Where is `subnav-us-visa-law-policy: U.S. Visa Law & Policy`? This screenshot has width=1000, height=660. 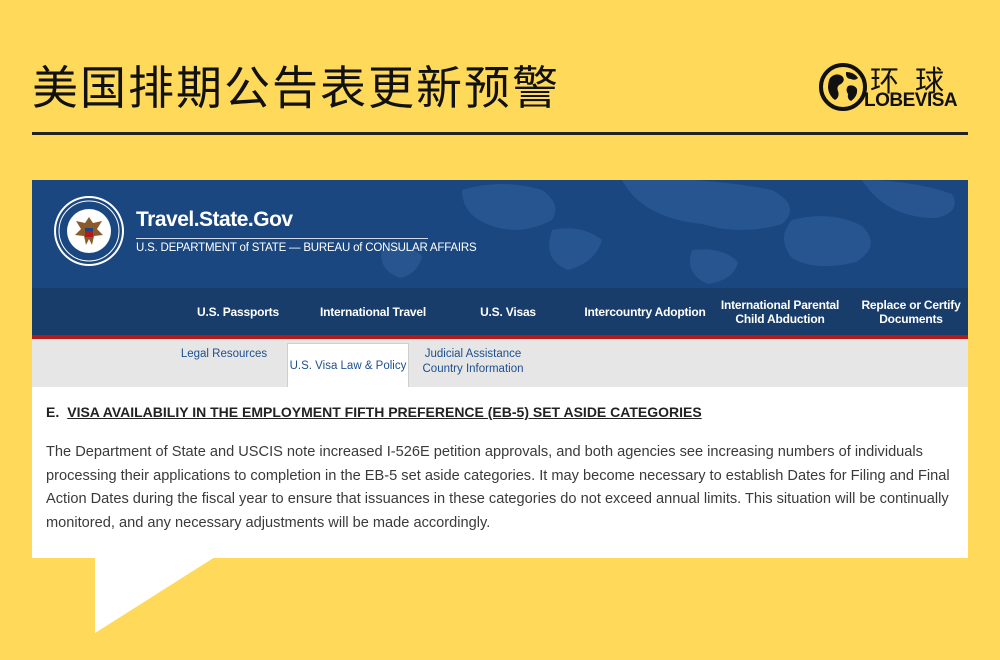
subnav-us-visa-law-policy: U.S. Visa Law & Policy is located at coordinates (348, 365).